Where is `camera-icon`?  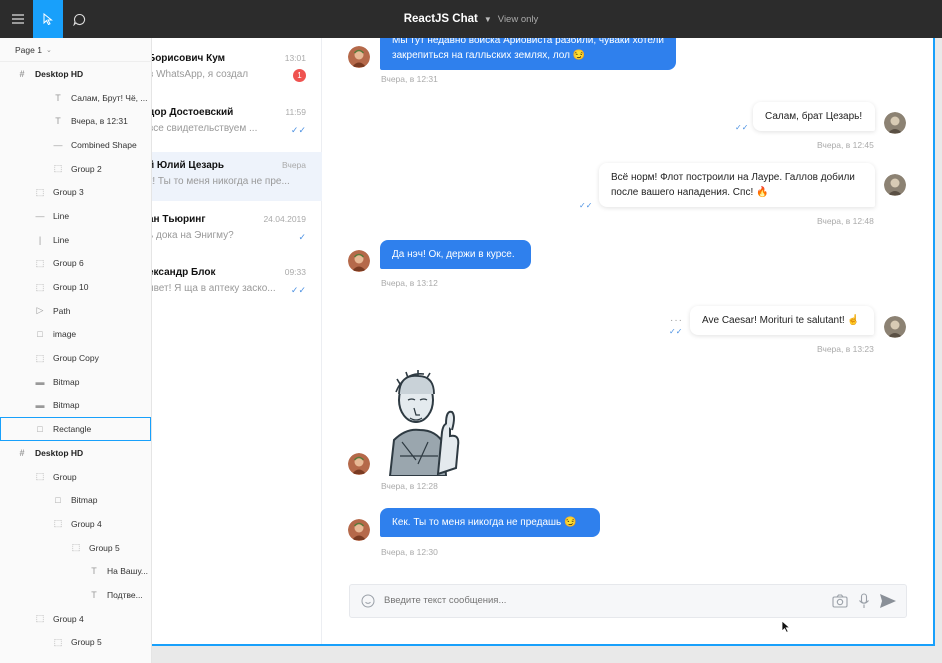
camera-icon is located at coordinates (840, 603).